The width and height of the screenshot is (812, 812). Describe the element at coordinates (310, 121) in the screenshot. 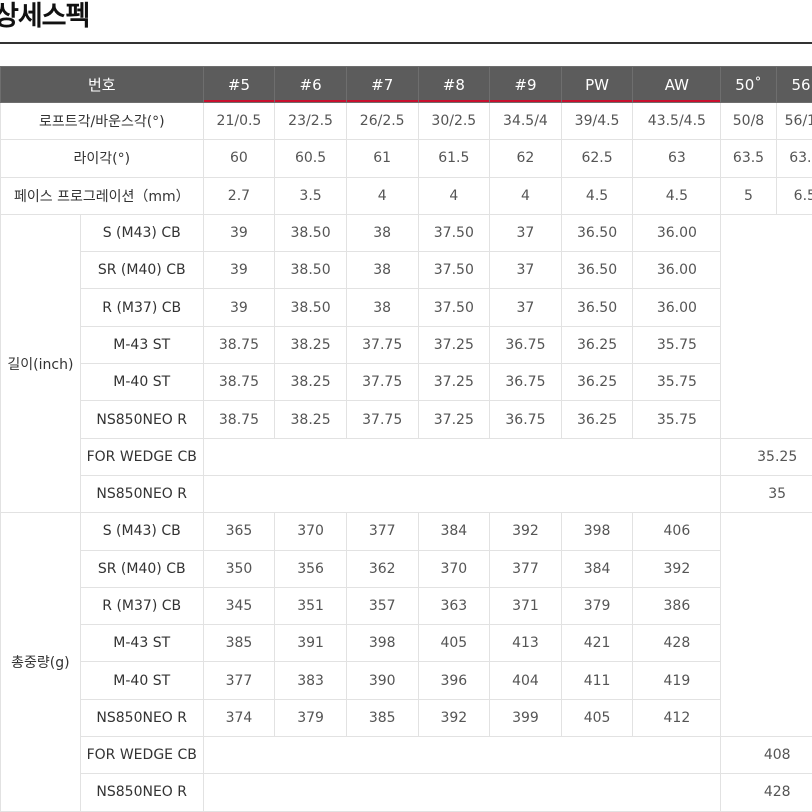

I see `spec-cell: 23/2.5` at that location.